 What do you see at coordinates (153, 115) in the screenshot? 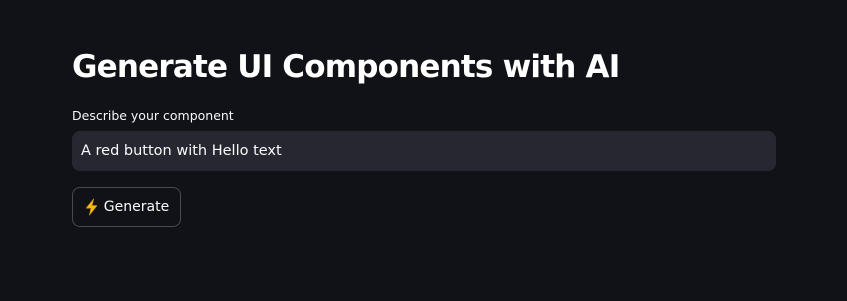
I see `component-description-label: Describe your component` at bounding box center [153, 115].